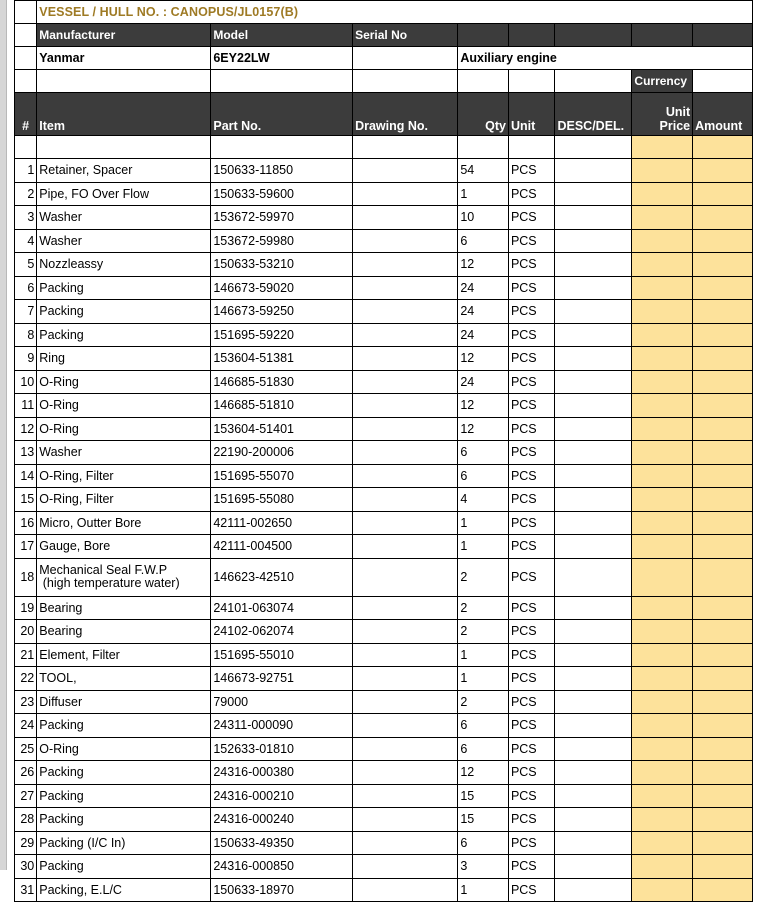 Image resolution: width=763 pixels, height=902 pixels. Describe the element at coordinates (383, 193) in the screenshot. I see `table-row: 2 Pipe, FO Over Flow 150633-59600 1 PCS` at that location.